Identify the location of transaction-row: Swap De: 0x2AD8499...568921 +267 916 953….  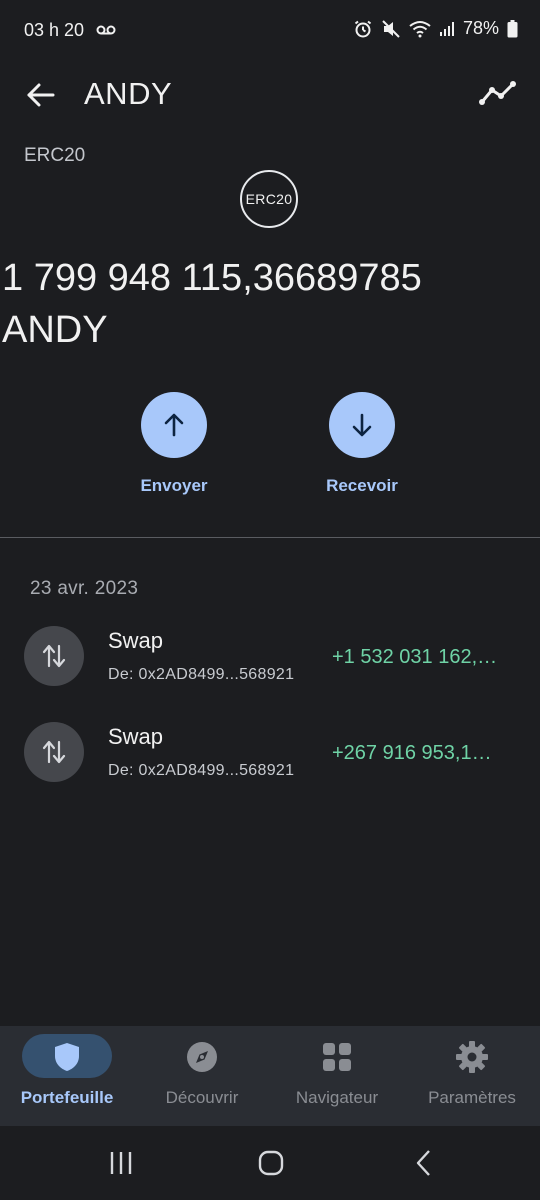
(270, 762).